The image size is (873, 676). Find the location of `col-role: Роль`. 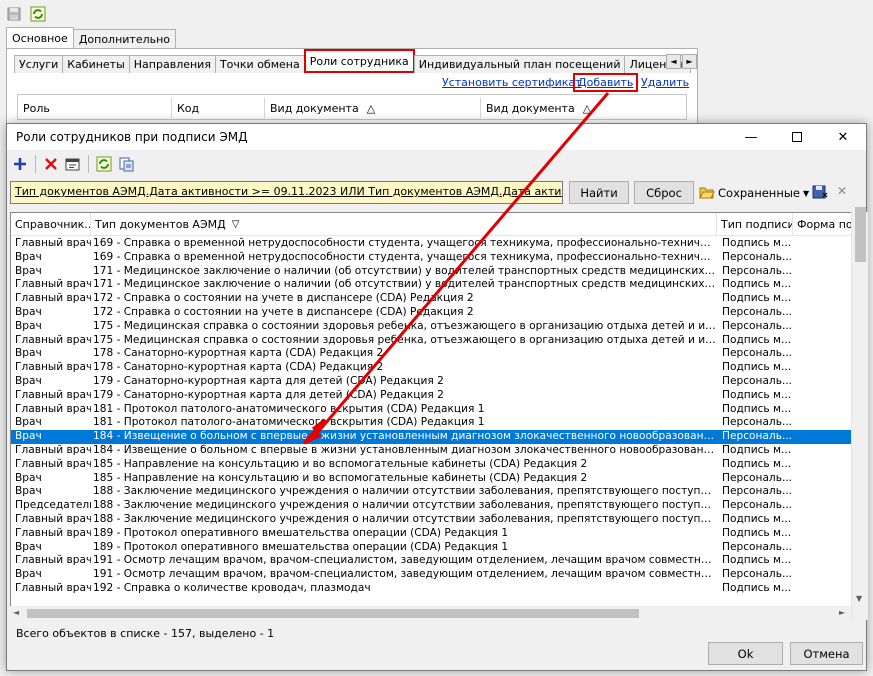

col-role: Роль is located at coordinates (95, 108).